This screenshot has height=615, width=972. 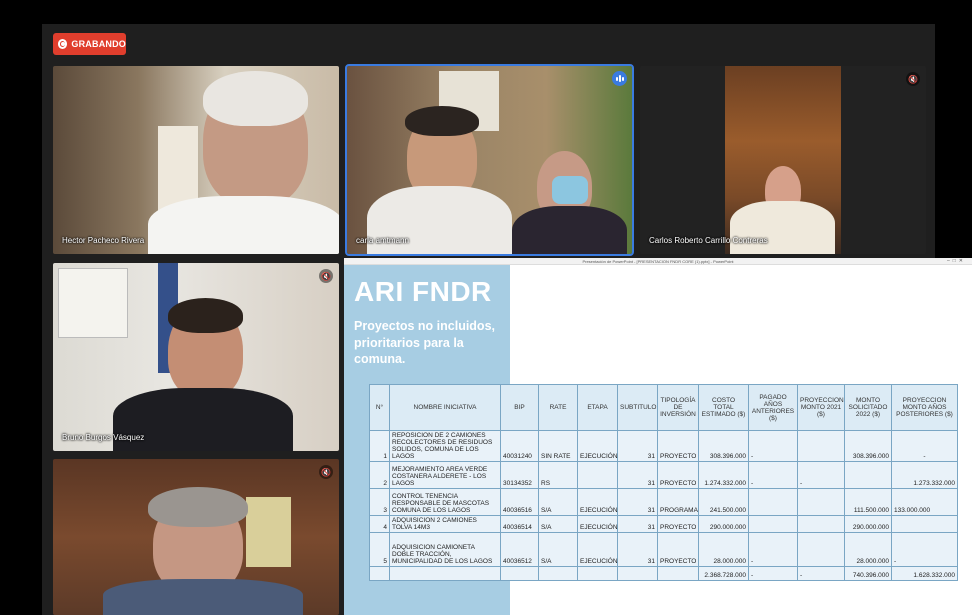 I want to click on participant-tile-5: 🔇, so click(x=196, y=537).